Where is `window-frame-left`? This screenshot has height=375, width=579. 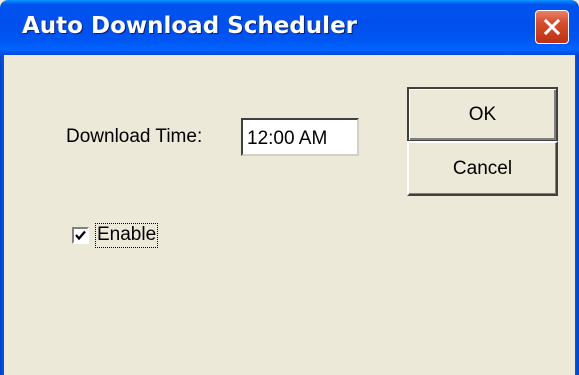 window-frame-left is located at coordinates (2, 215).